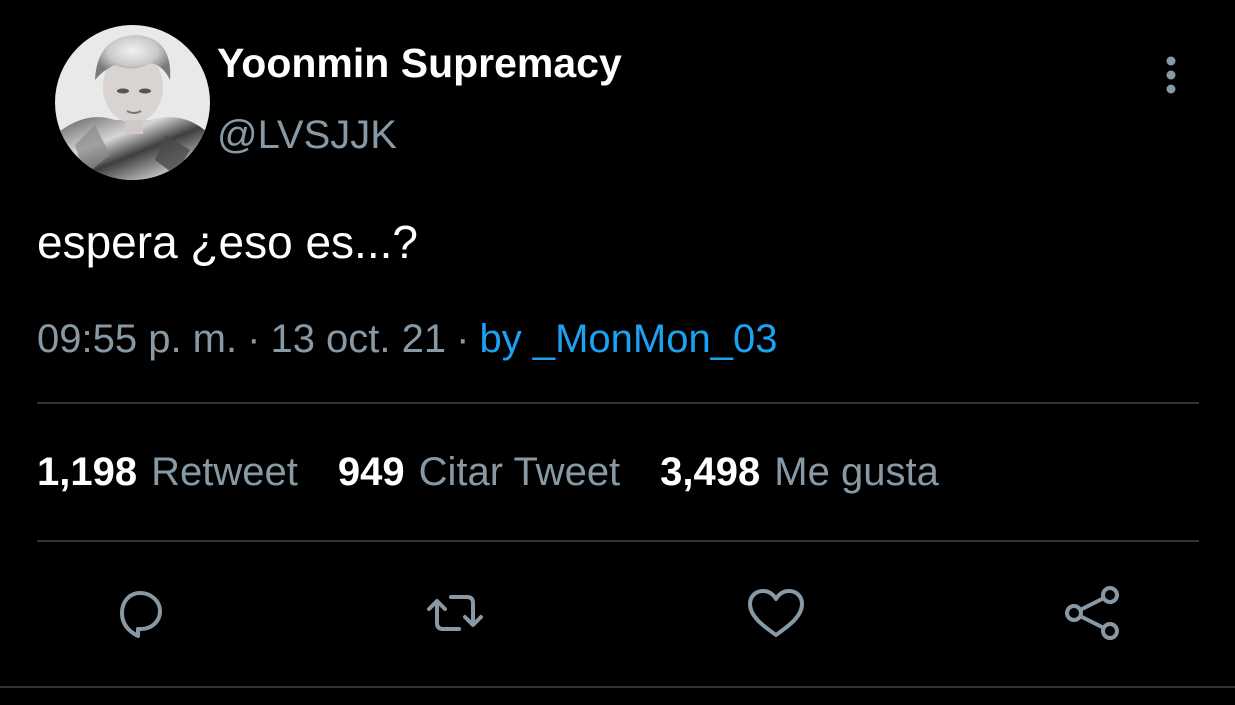  I want to click on retweets-stat: 1,198 Retweet, so click(167, 472).